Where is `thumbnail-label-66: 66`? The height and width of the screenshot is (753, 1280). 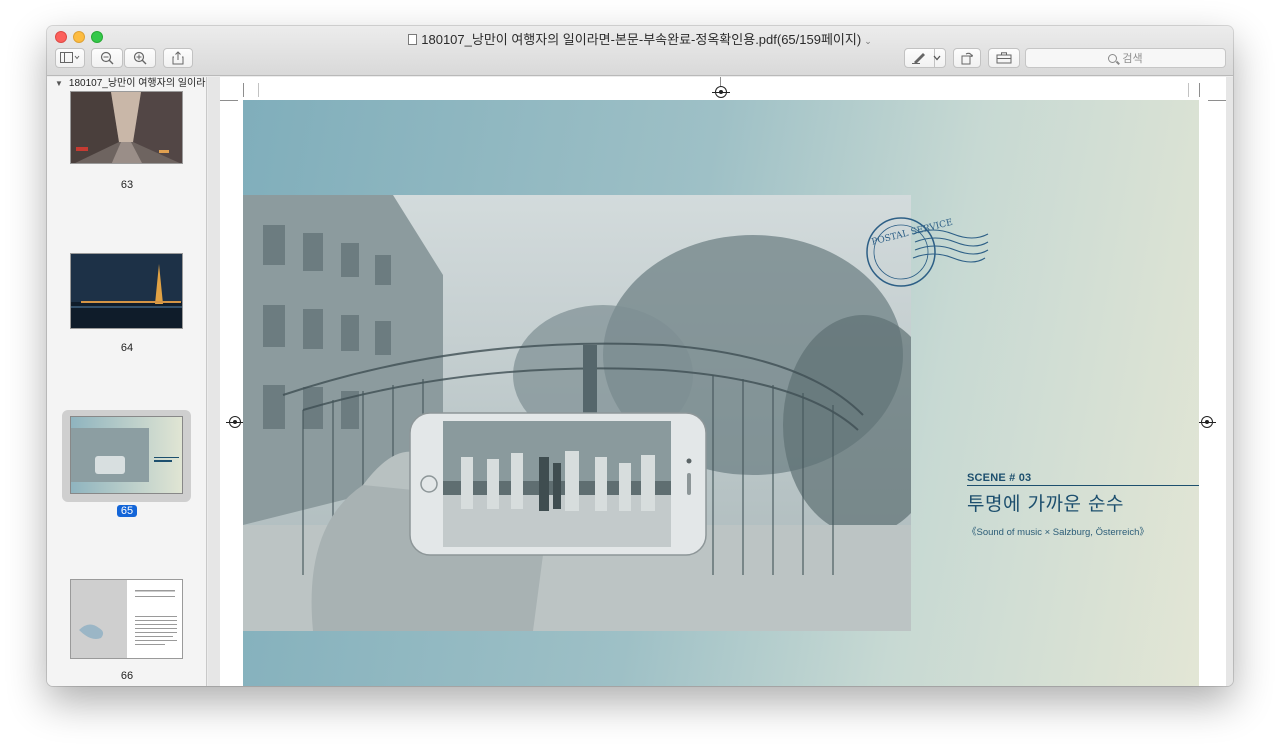
thumbnail-label-66: 66 is located at coordinates (126, 676).